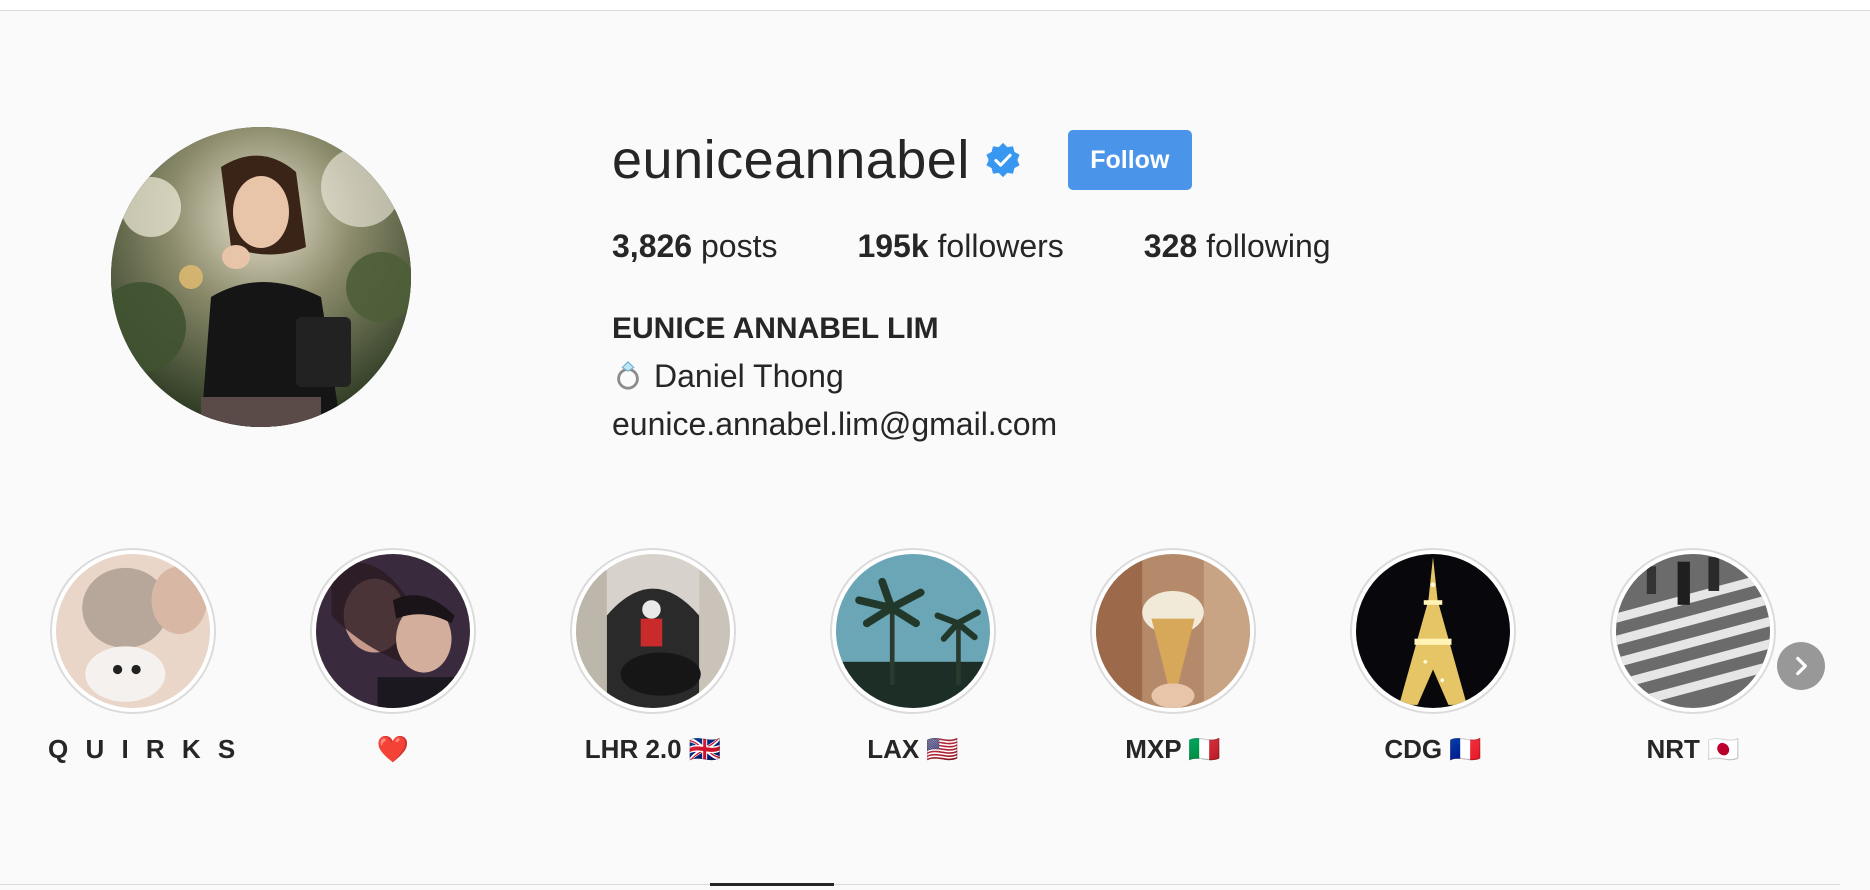 This screenshot has height=890, width=1870. I want to click on highlight-label: Q U I R K S, so click(144, 749).